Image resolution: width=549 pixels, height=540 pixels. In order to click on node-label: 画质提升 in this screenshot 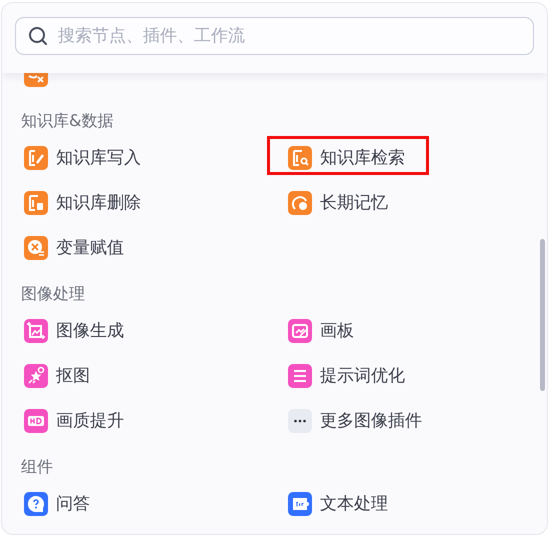, I will do `click(90, 420)`.